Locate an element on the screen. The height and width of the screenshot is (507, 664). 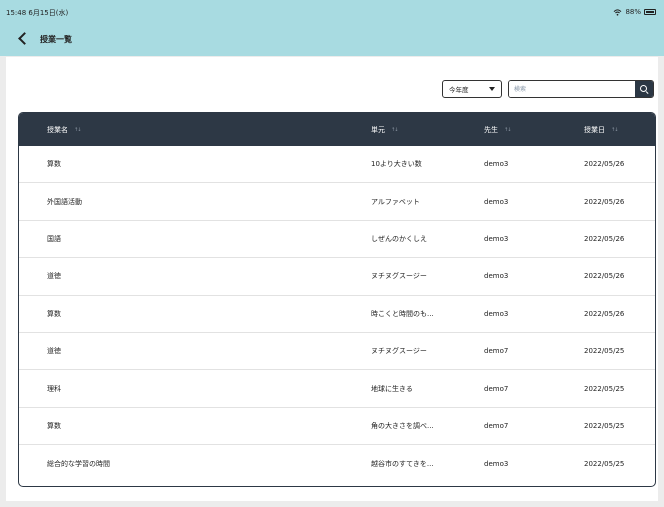
chevron-left-icon is located at coordinates (24, 38).